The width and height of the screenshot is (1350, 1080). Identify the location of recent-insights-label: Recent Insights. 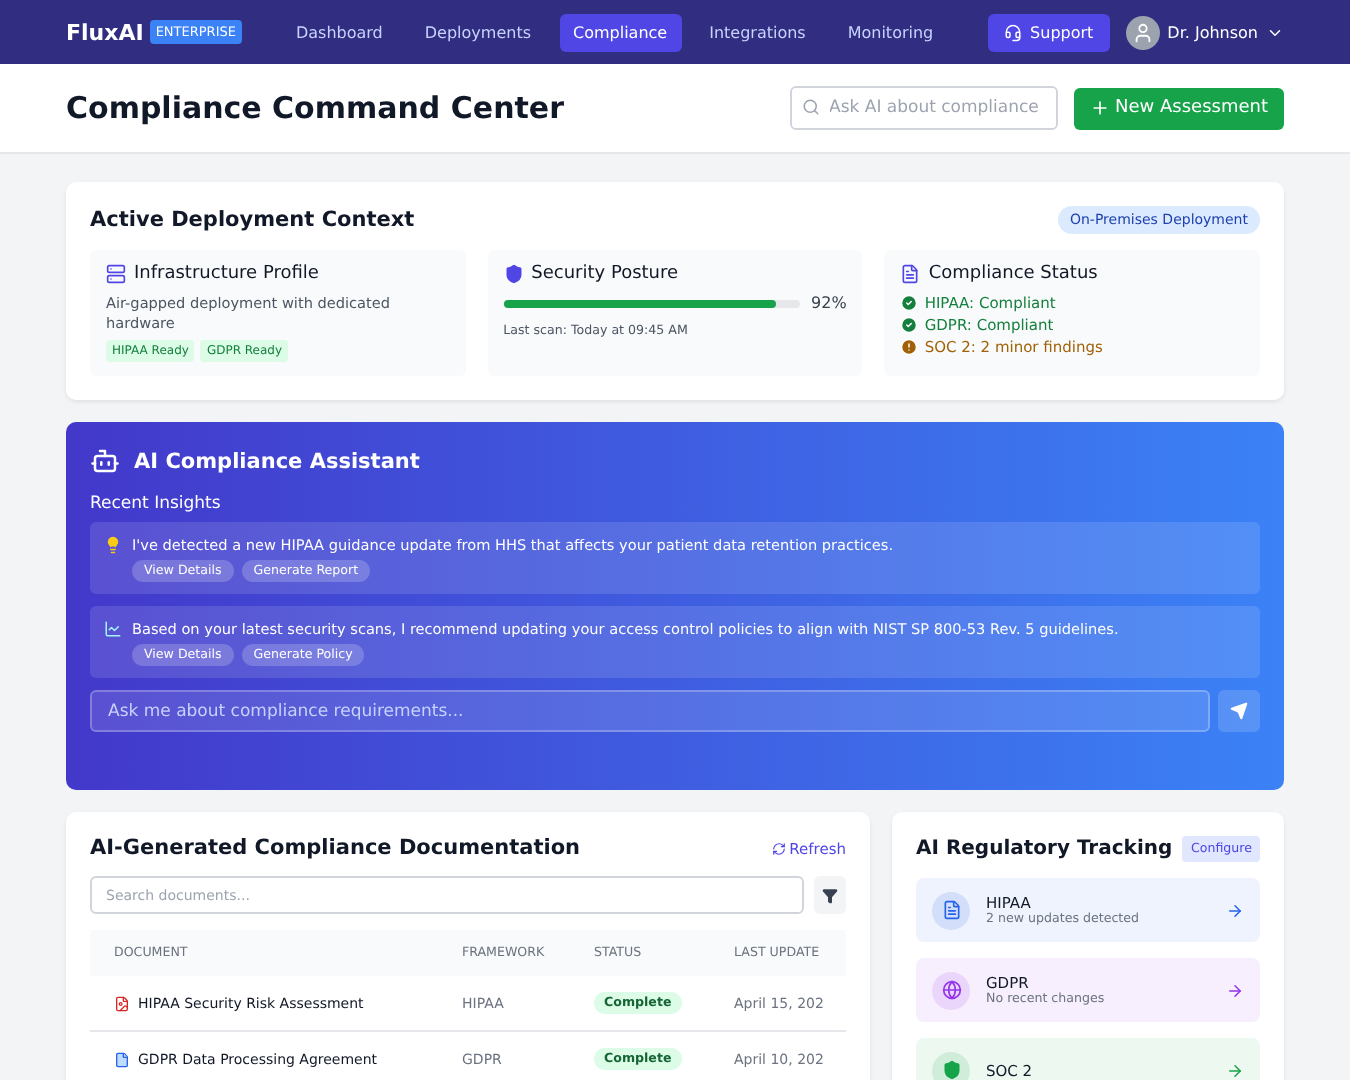
(156, 504).